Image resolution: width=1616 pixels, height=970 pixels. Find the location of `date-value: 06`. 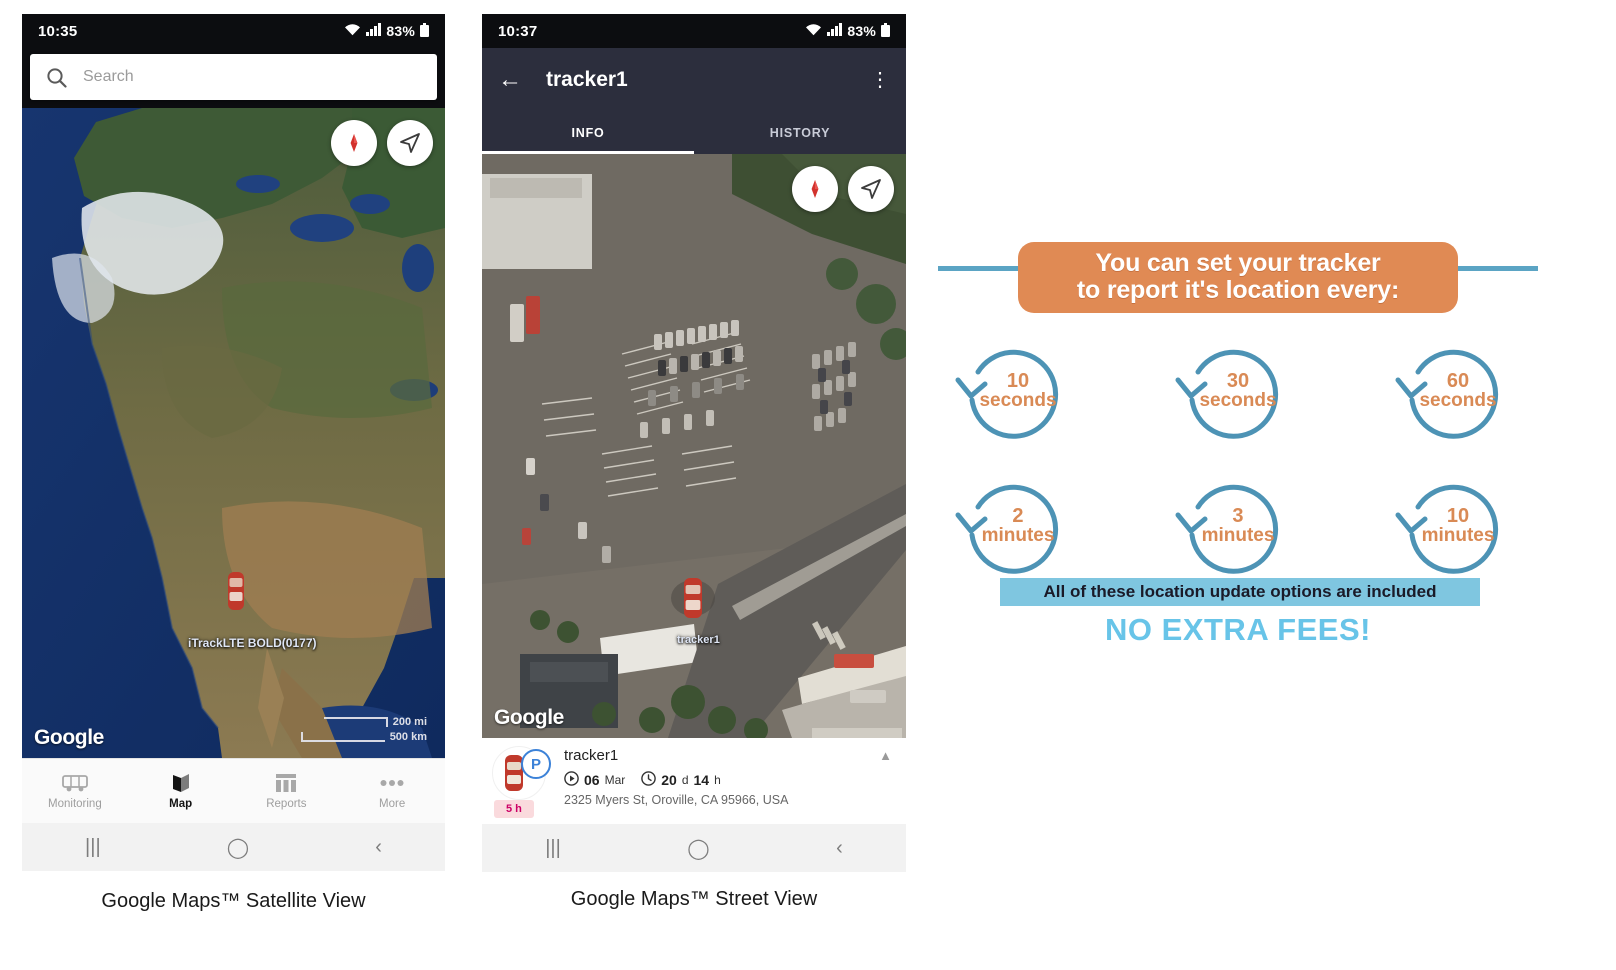

date-value: 06 is located at coordinates (592, 779).